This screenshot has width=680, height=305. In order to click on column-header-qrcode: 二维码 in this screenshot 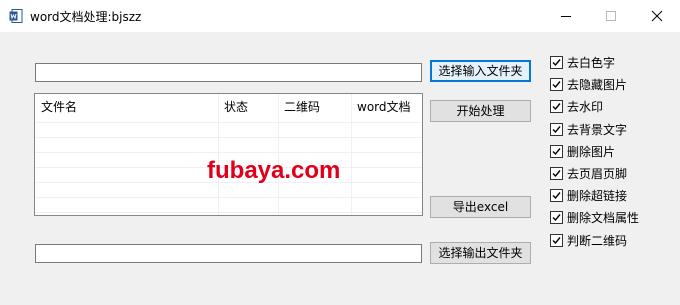, I will do `click(314, 107)`.